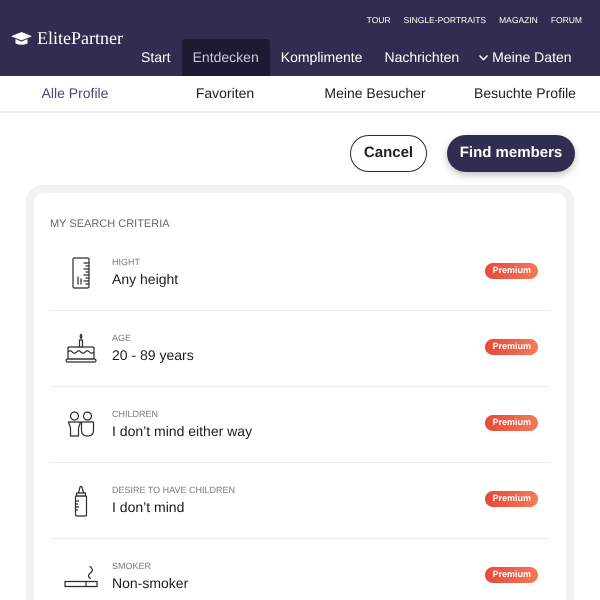 Image resolution: width=600 pixels, height=600 pixels. What do you see at coordinates (388, 153) in the screenshot?
I see `cancel-button: Cancel` at bounding box center [388, 153].